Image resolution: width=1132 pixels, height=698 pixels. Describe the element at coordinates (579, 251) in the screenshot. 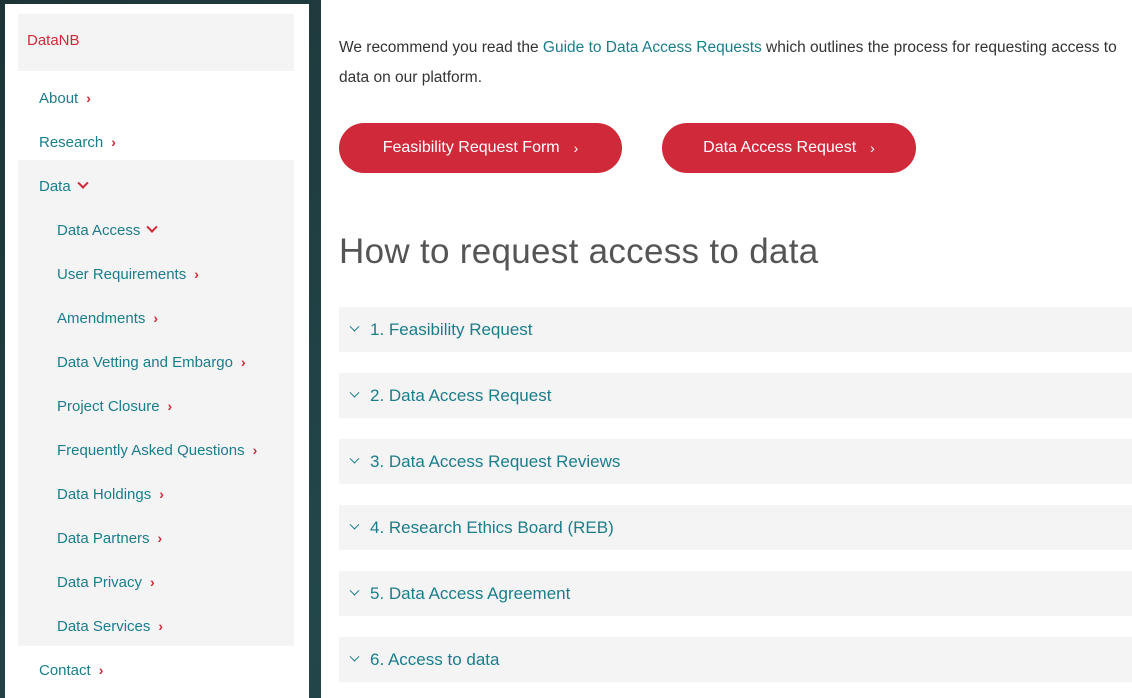

I see `section-title: How to request access to data` at that location.